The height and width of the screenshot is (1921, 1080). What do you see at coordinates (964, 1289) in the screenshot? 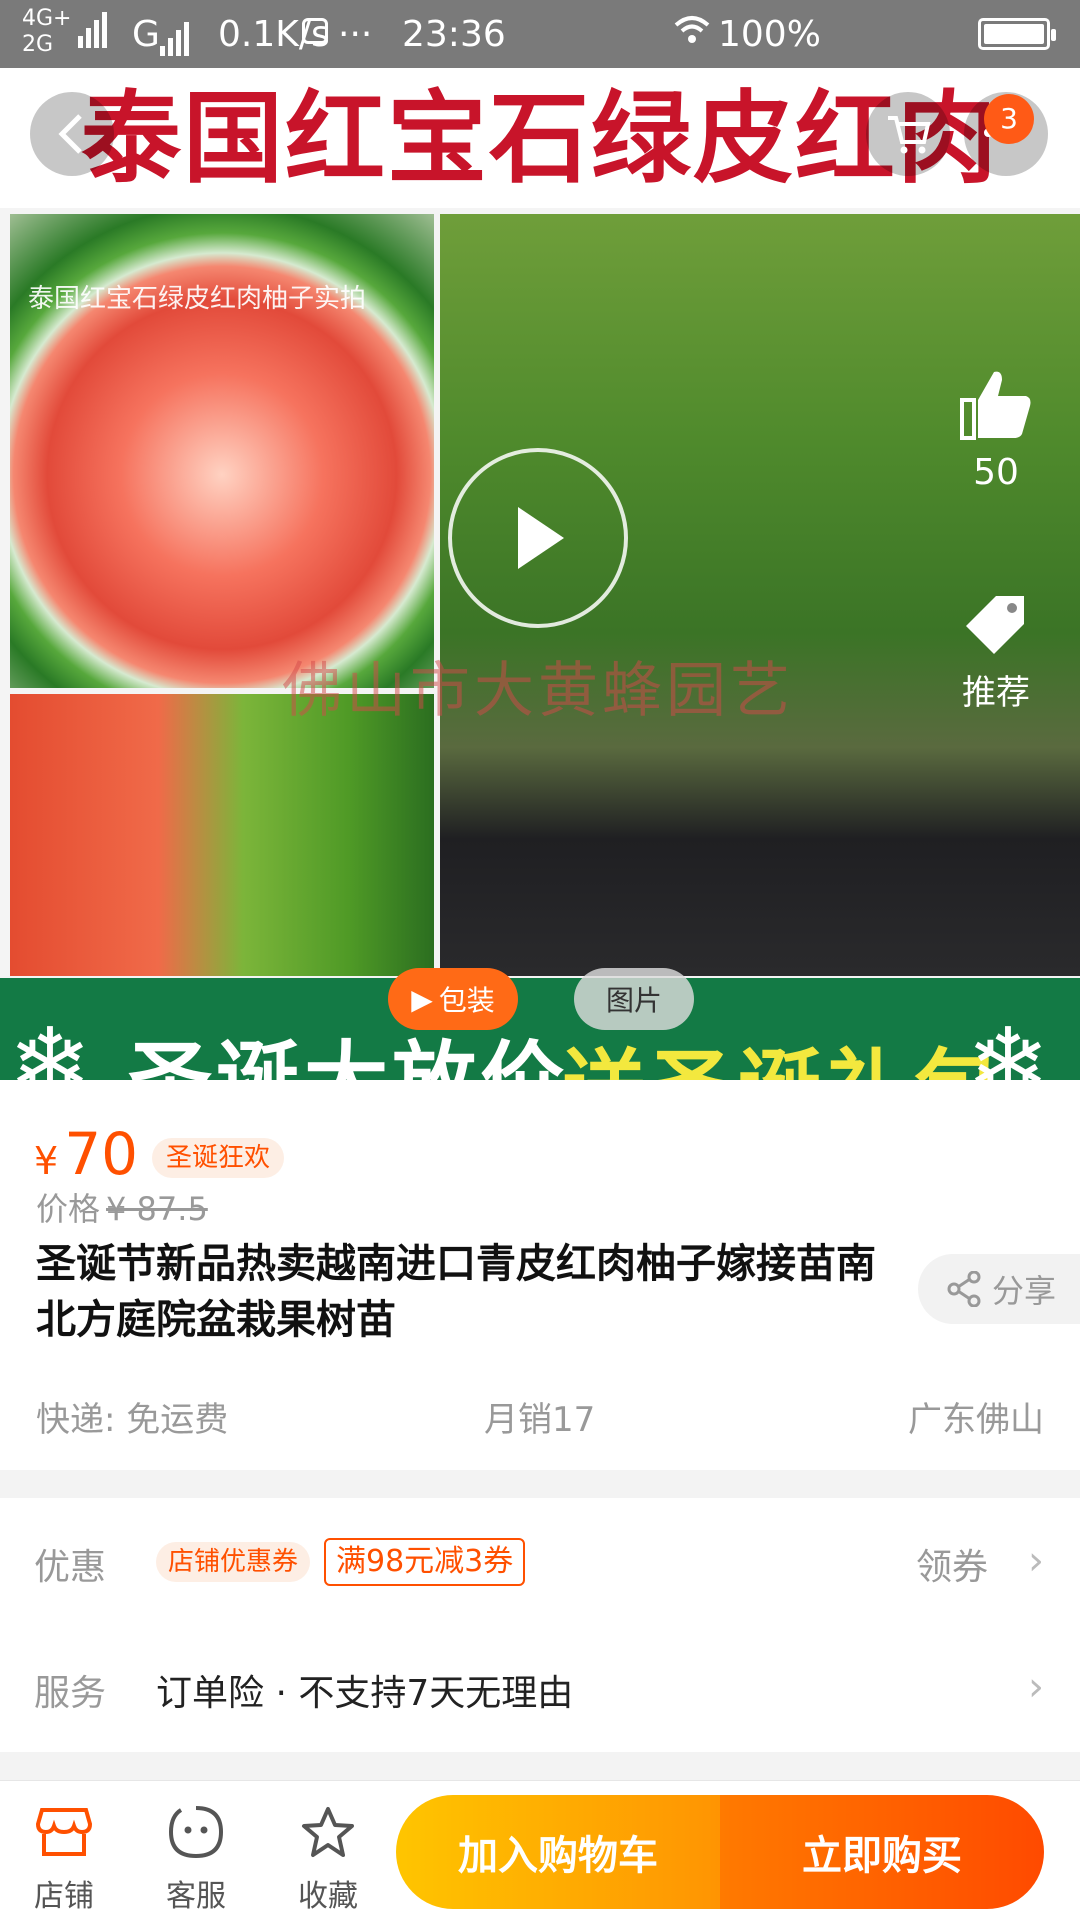
I see `share-icon` at bounding box center [964, 1289].